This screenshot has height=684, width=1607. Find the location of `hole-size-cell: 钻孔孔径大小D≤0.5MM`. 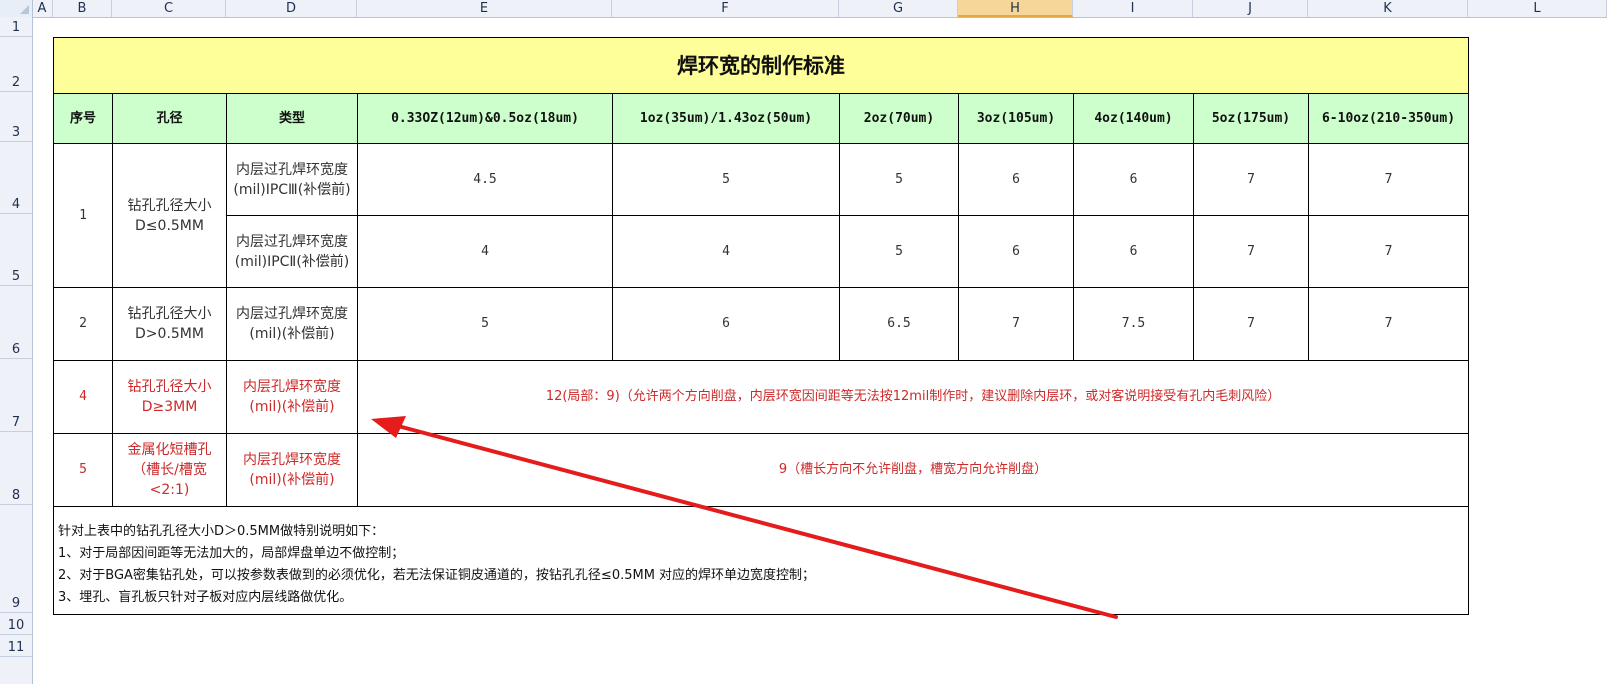

hole-size-cell: 钻孔孔径大小D≤0.5MM is located at coordinates (169, 215).